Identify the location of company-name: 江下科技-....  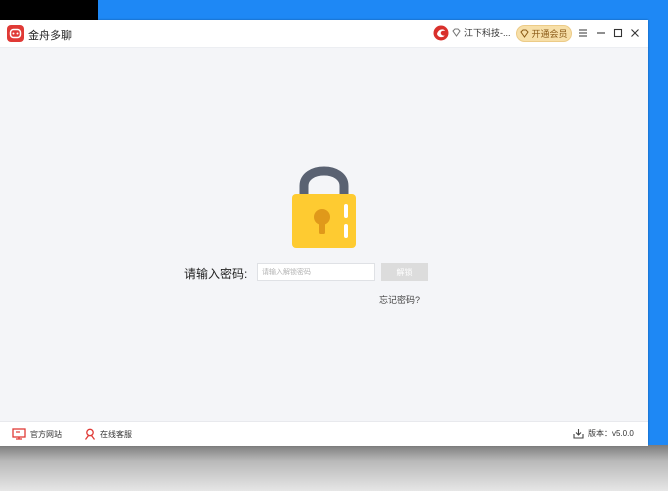
(487, 33).